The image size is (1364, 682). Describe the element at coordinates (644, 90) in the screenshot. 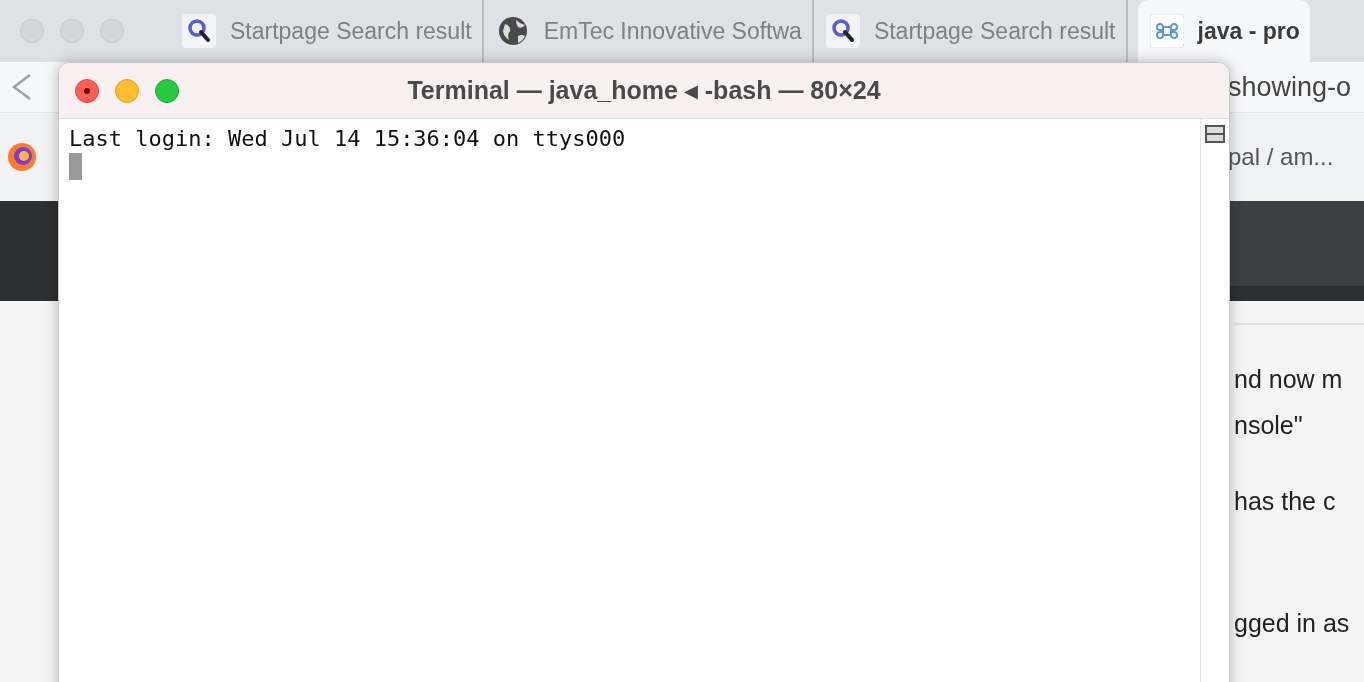

I see `window-title: Terminal — java_home ◂ -bash — 80×24` at that location.